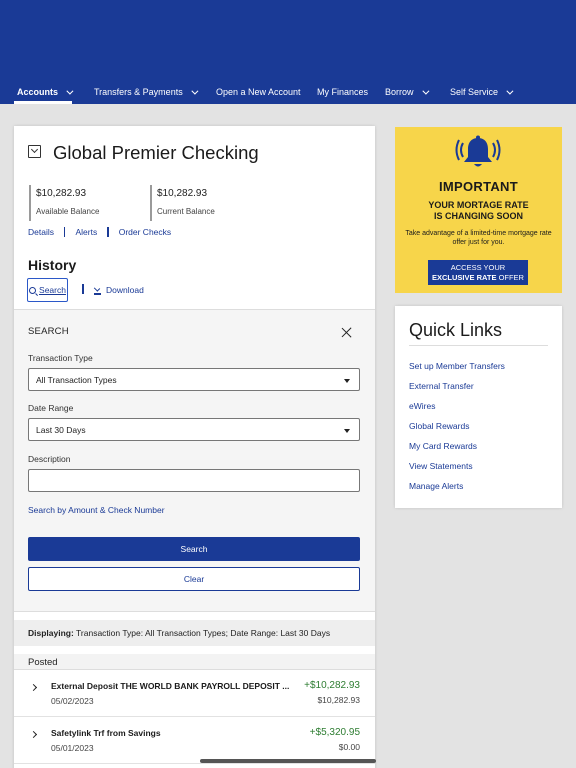 The width and height of the screenshot is (576, 768). I want to click on description-label: Description, so click(49, 459).